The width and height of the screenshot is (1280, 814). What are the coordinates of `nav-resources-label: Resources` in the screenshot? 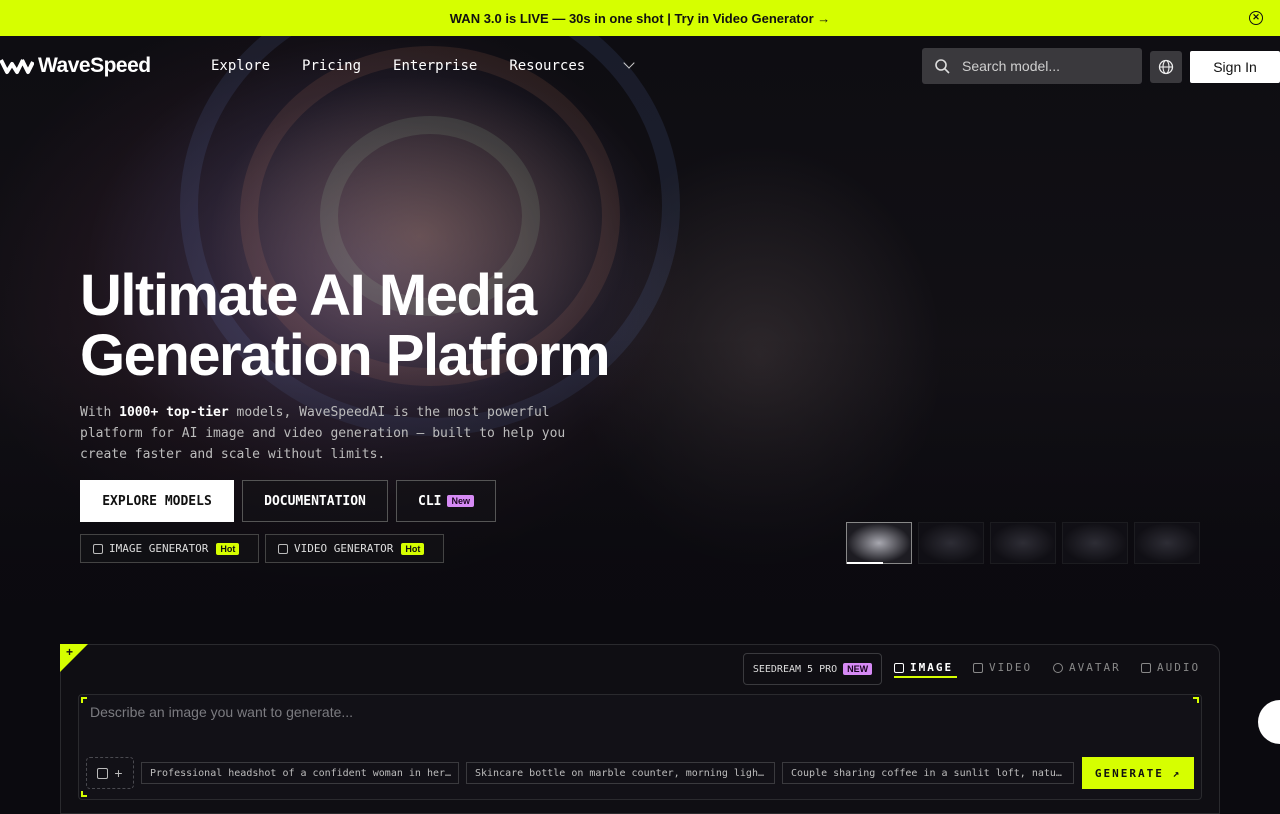 It's located at (547, 66).